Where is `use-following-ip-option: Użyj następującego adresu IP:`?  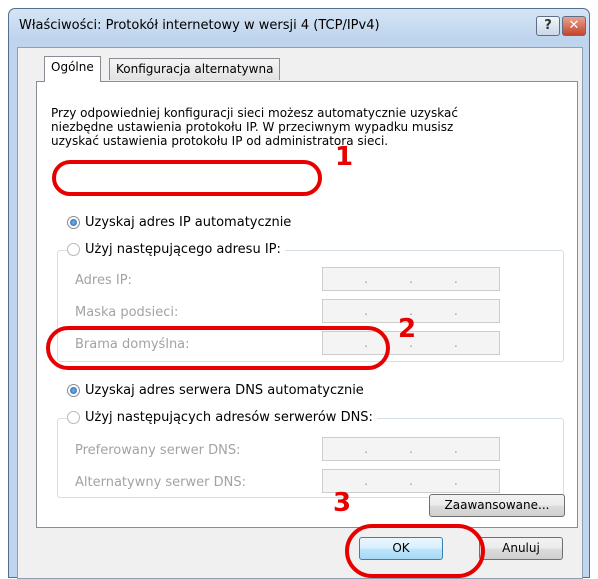
use-following-ip-option: Użyj następującego adresu IP: is located at coordinates (176, 249).